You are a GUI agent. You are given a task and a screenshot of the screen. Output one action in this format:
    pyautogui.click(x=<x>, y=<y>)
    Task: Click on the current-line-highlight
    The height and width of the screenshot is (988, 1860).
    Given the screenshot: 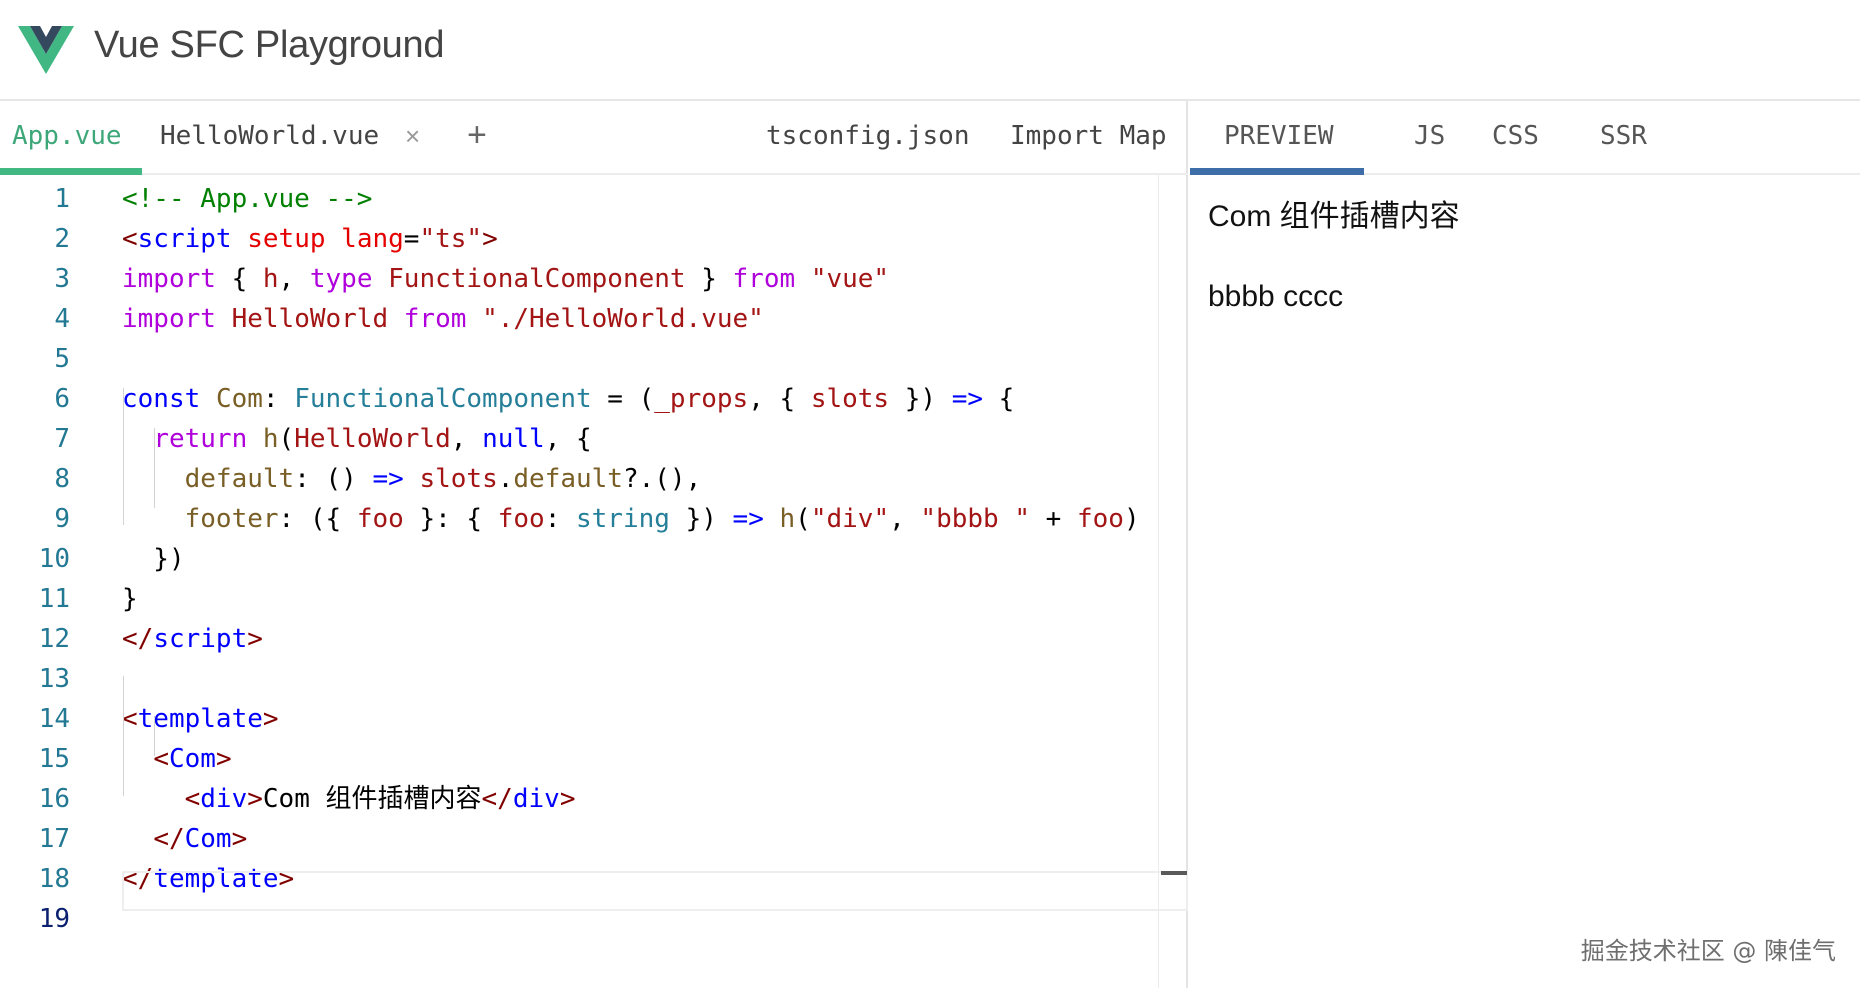 What is the action you would take?
    pyautogui.click(x=655, y=891)
    